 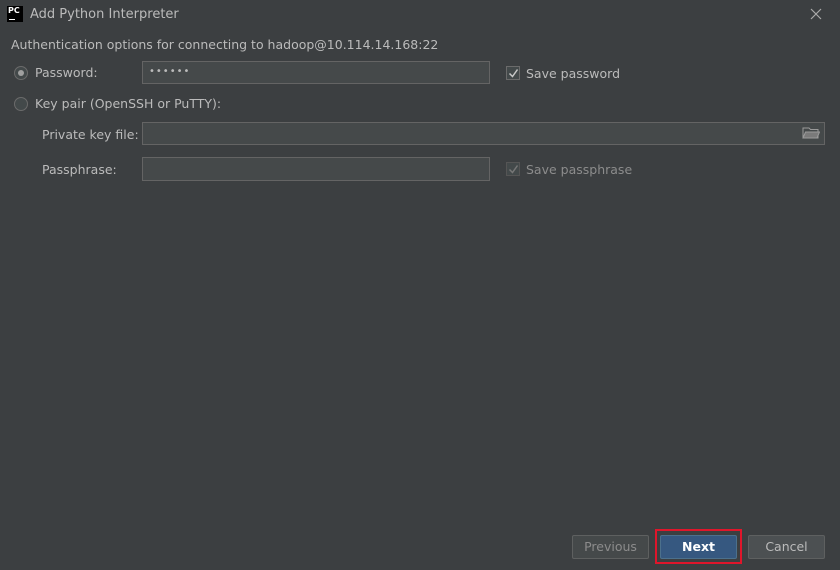 I want to click on private-key-field, so click(x=483, y=133).